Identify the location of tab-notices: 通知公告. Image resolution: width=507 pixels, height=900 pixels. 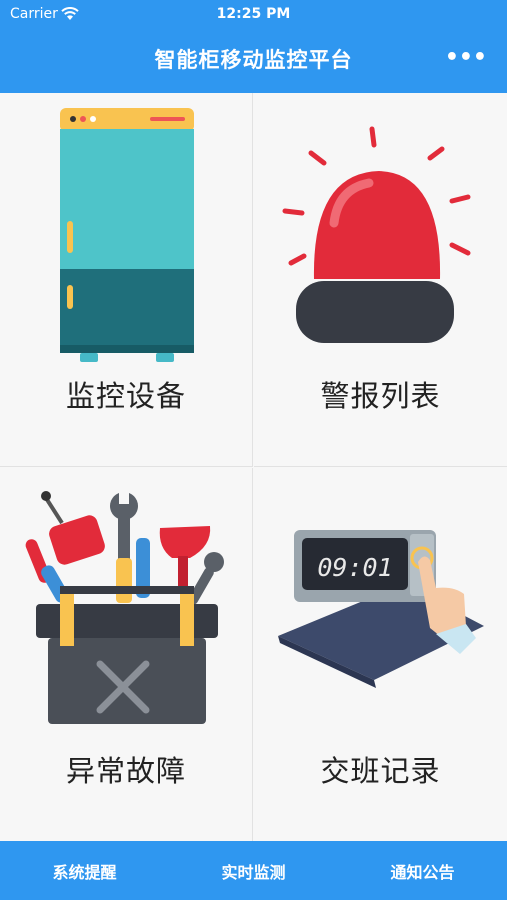
(422, 871).